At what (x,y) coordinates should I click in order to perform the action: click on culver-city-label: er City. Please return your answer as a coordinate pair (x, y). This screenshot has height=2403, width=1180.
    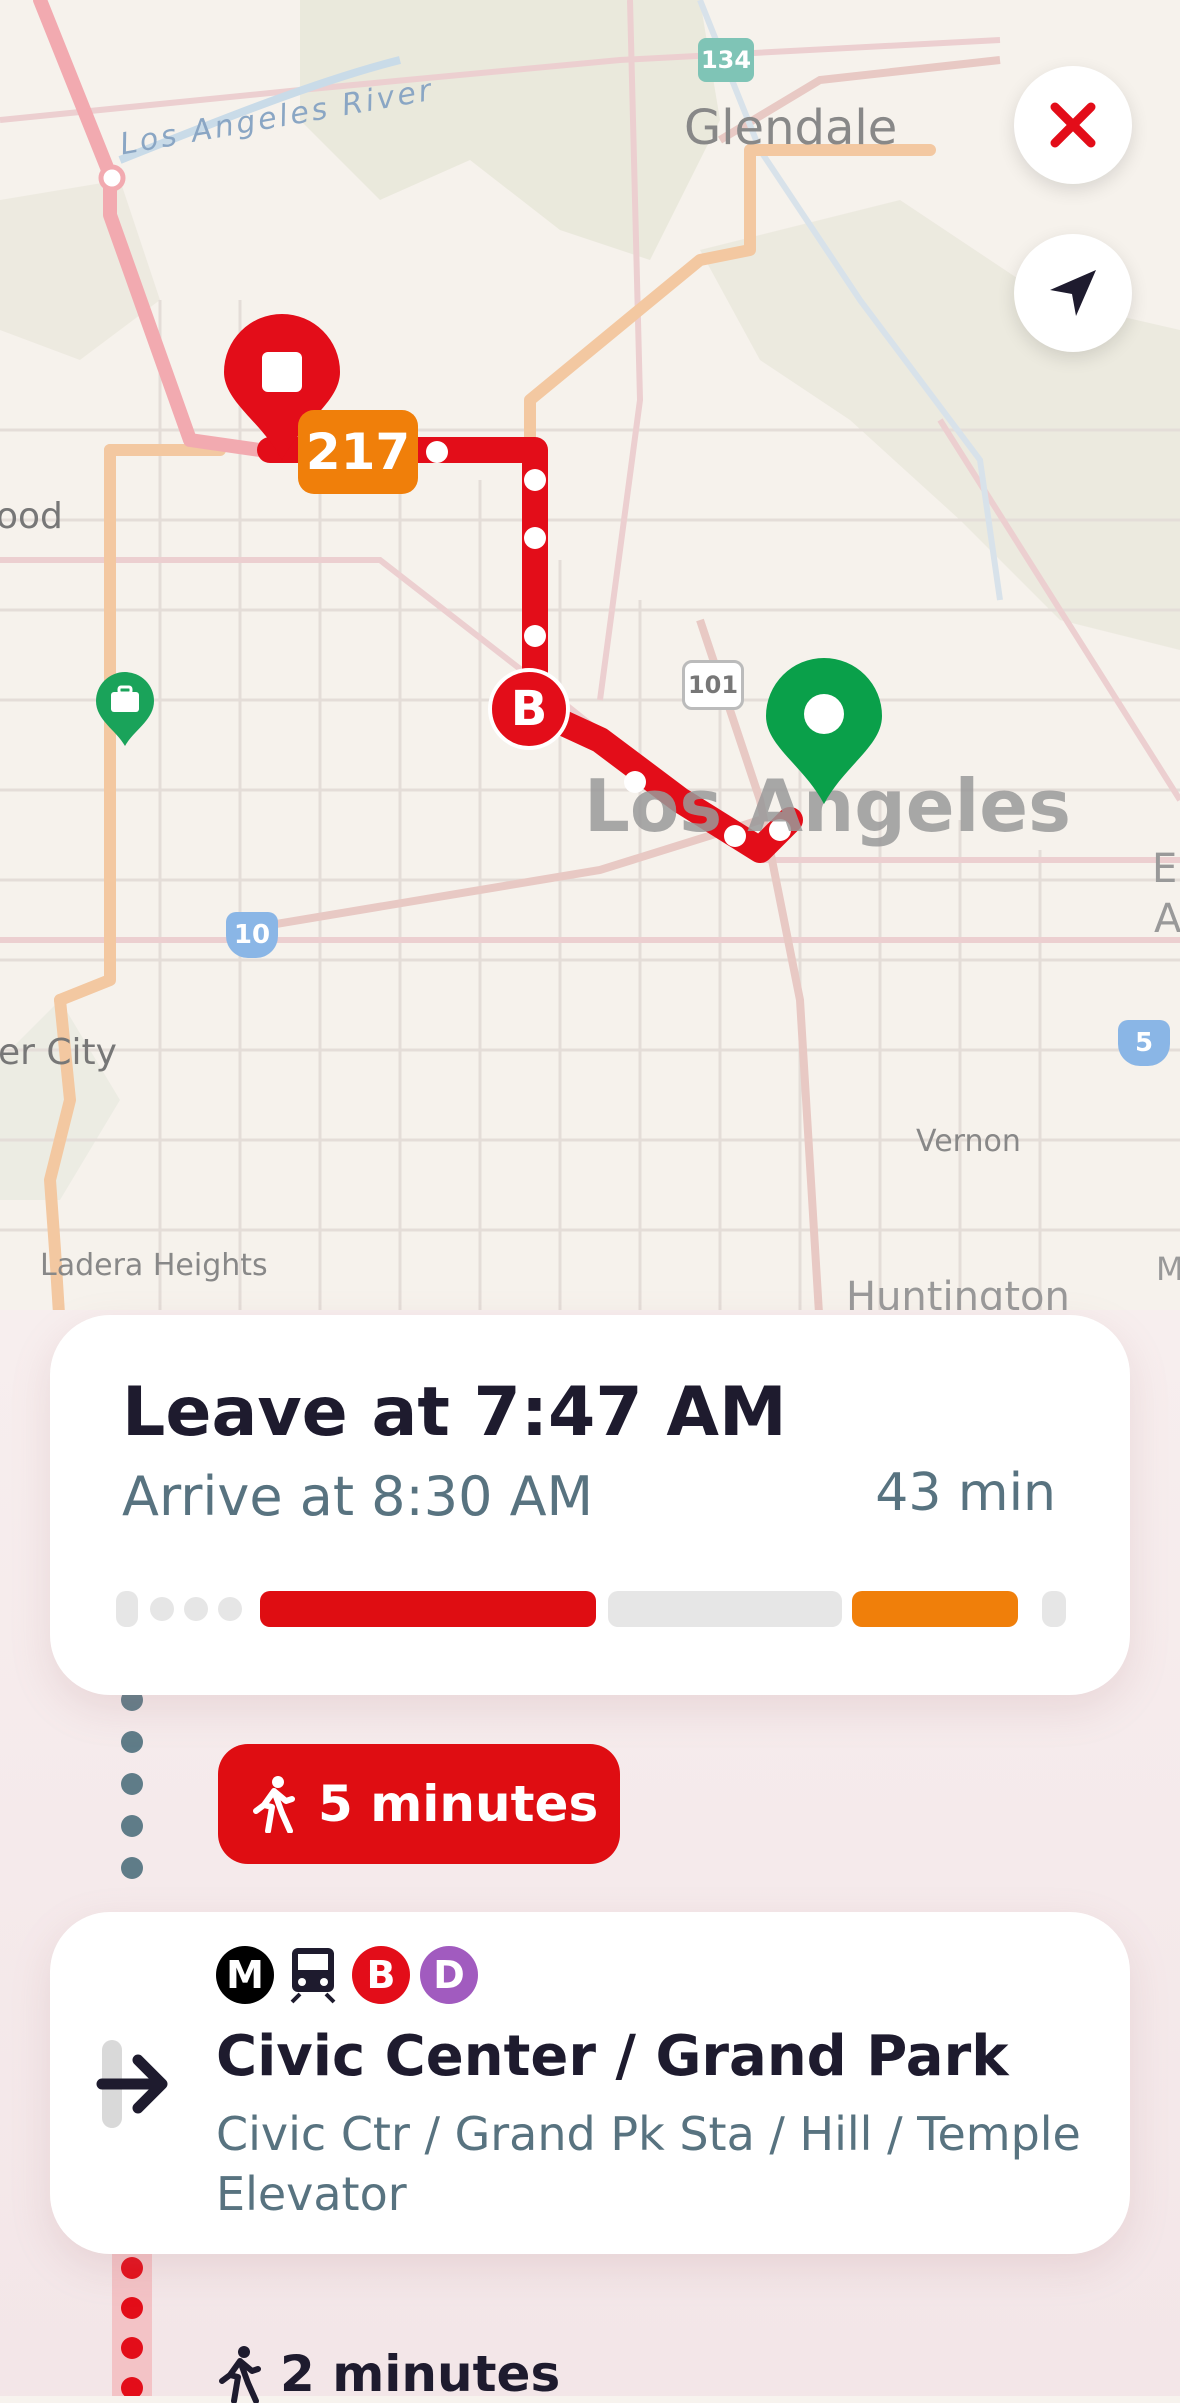
    Looking at the image, I should click on (58, 1052).